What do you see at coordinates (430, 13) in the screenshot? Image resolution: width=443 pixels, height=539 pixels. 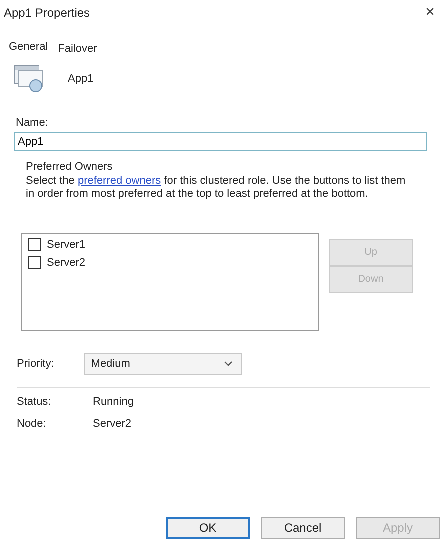 I see `close-button: ×` at bounding box center [430, 13].